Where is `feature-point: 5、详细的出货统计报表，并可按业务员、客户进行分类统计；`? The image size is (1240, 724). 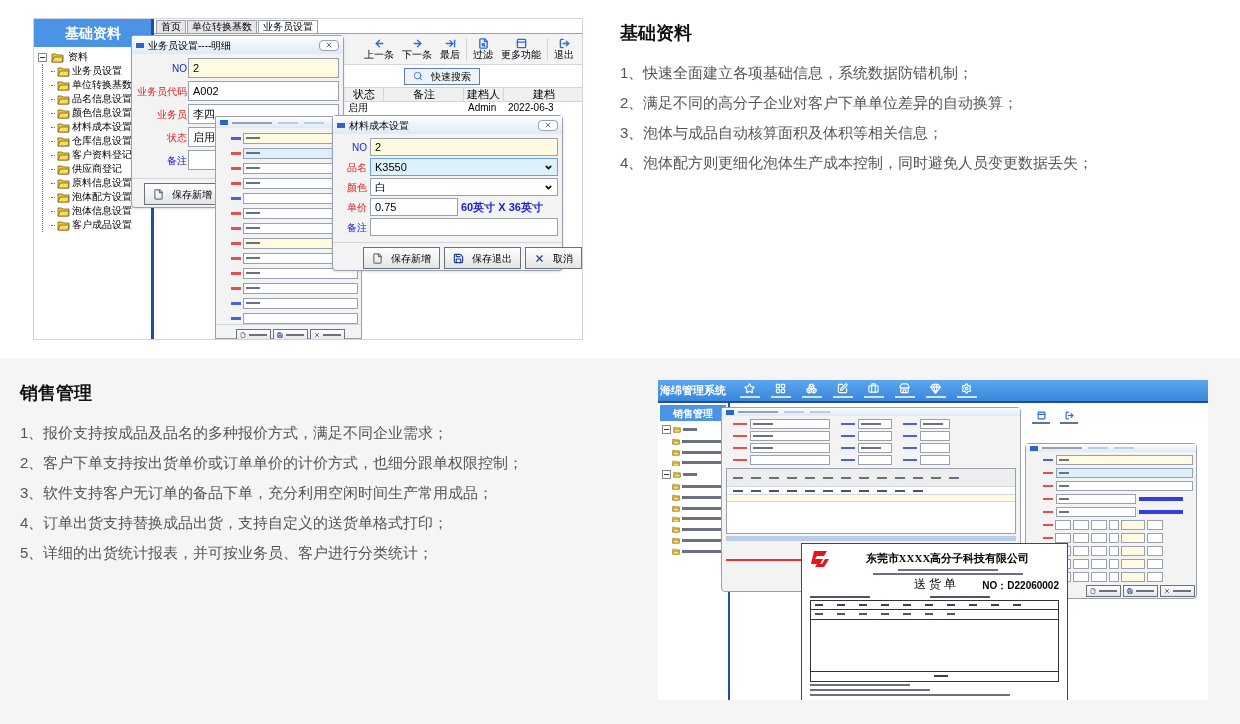
feature-point: 5、详细的出货统计报表，并可按业务员、客户进行分类统计； is located at coordinates (227, 552).